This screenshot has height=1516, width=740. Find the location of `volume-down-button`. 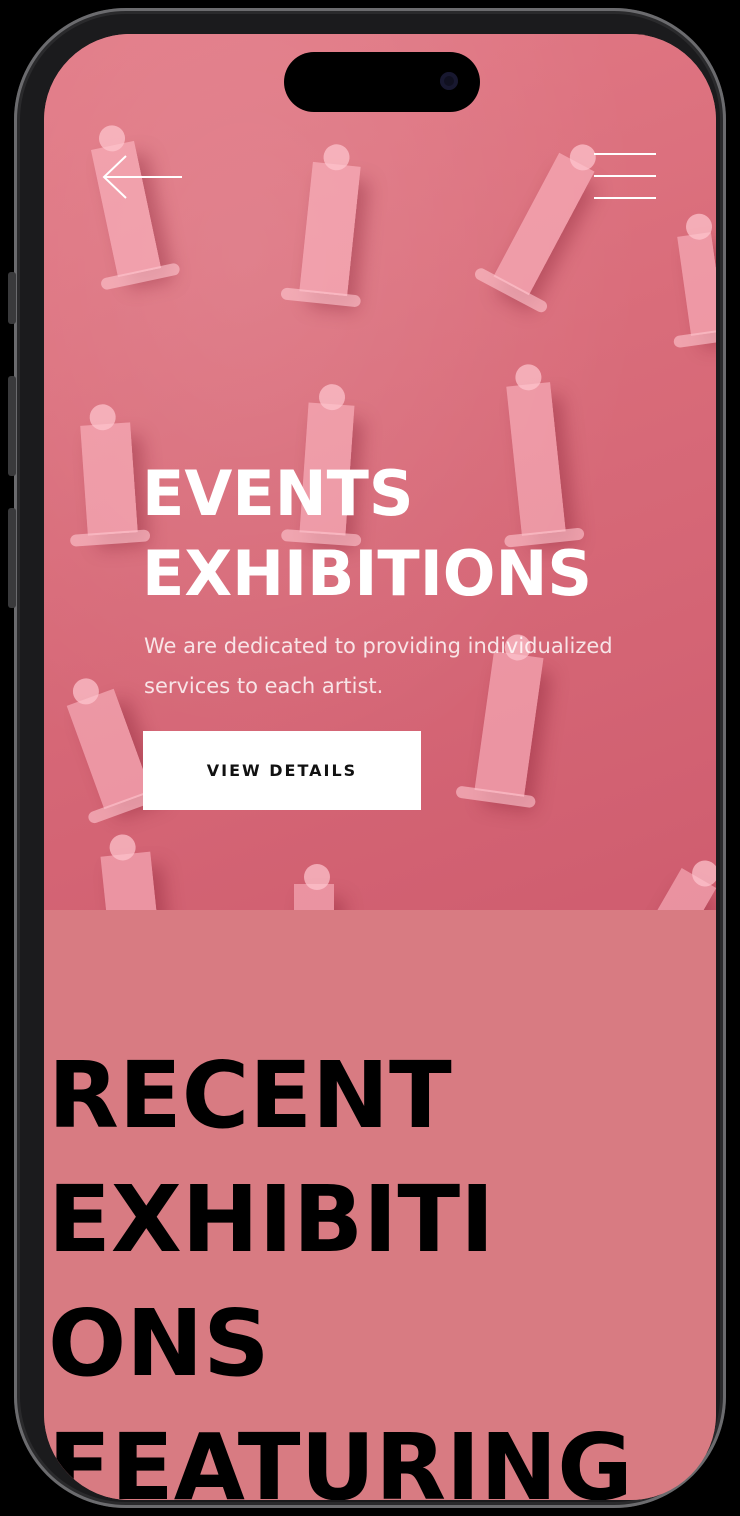

volume-down-button is located at coordinates (12, 558).